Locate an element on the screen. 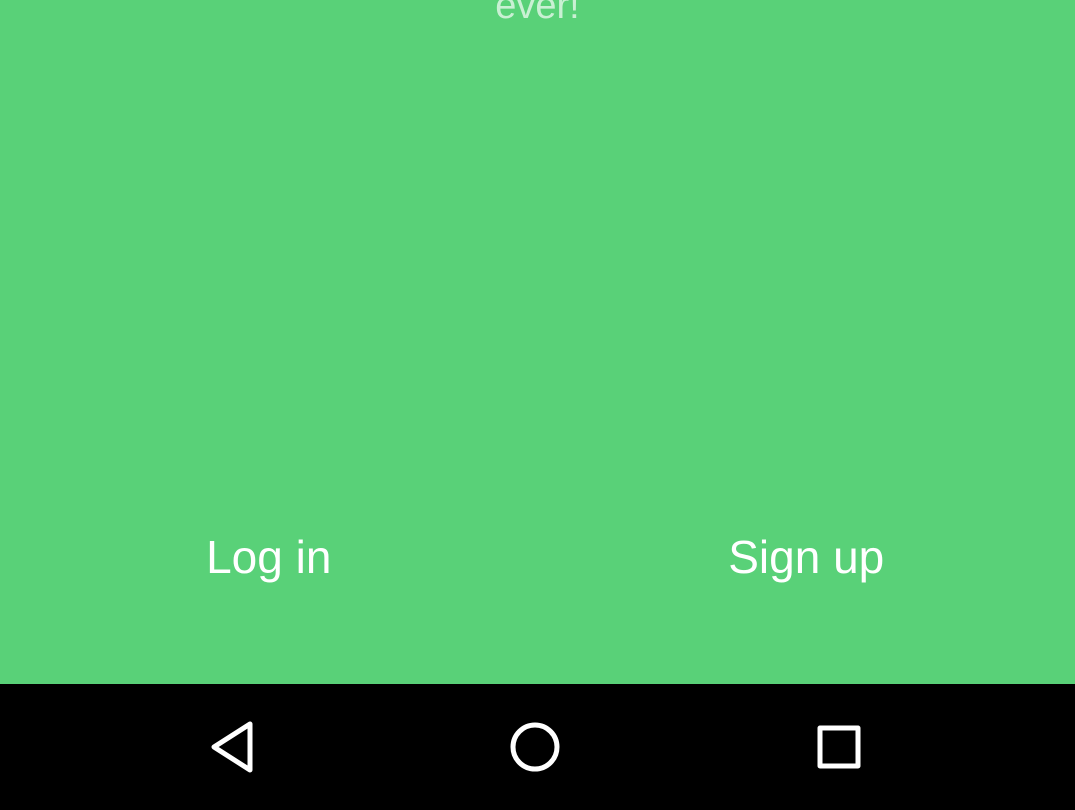 Image resolution: width=1075 pixels, height=810 pixels. home-circle-icon is located at coordinates (535, 747).